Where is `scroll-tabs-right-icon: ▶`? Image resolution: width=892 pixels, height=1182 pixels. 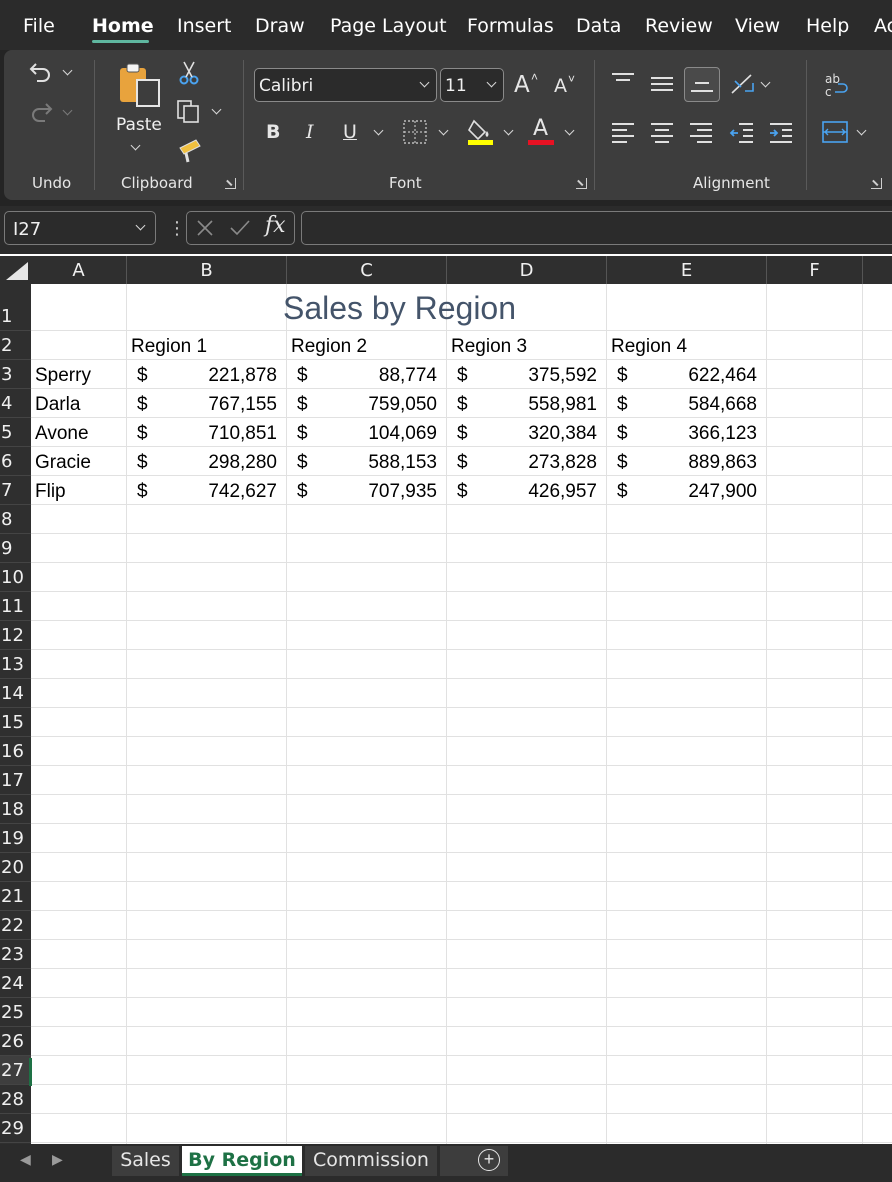
scroll-tabs-right-icon: ▶ is located at coordinates (57, 1159).